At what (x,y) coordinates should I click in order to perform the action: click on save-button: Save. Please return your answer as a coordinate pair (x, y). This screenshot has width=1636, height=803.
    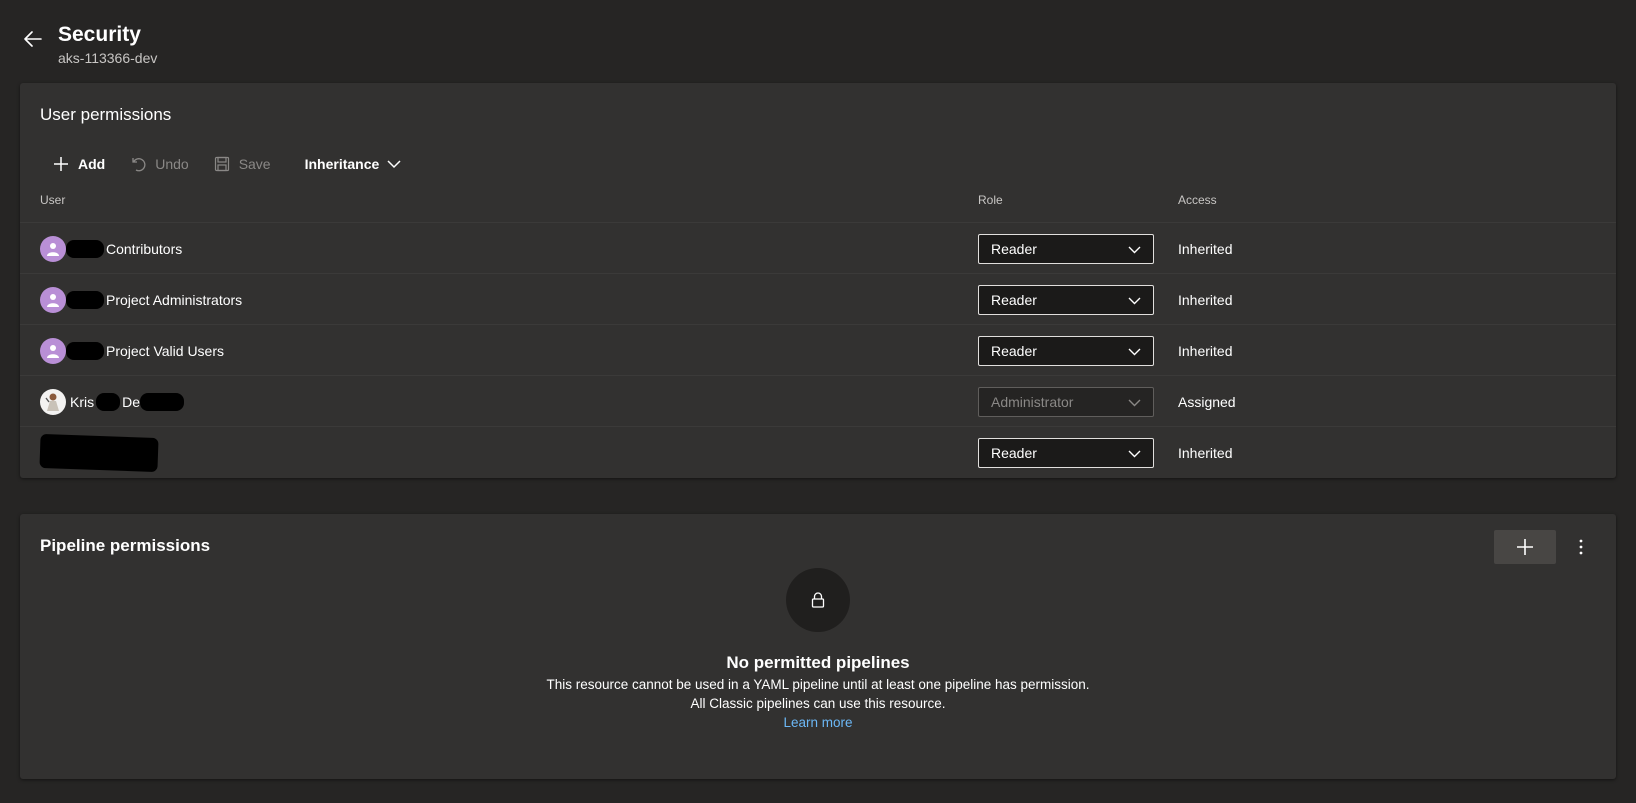
    Looking at the image, I should click on (242, 164).